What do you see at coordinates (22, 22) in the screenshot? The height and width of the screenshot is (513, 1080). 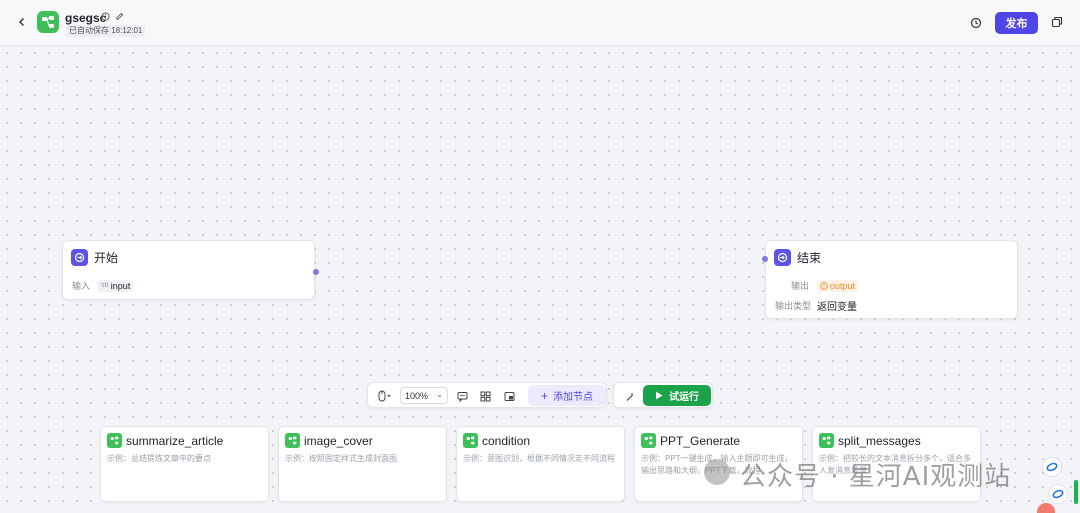 I see `back-icon` at bounding box center [22, 22].